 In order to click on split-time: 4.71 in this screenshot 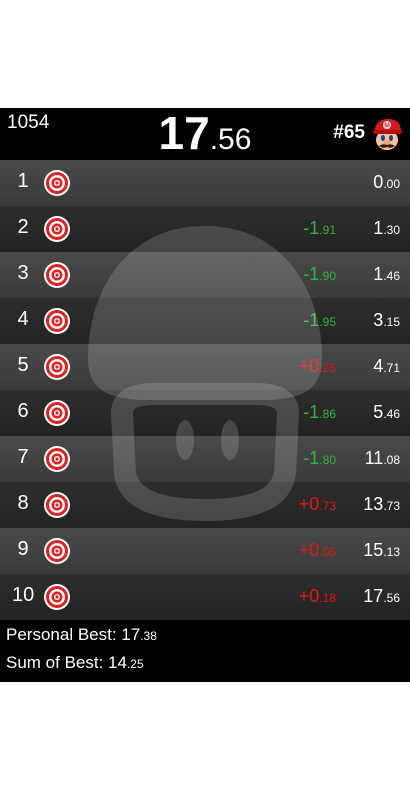, I will do `click(386, 366)`.